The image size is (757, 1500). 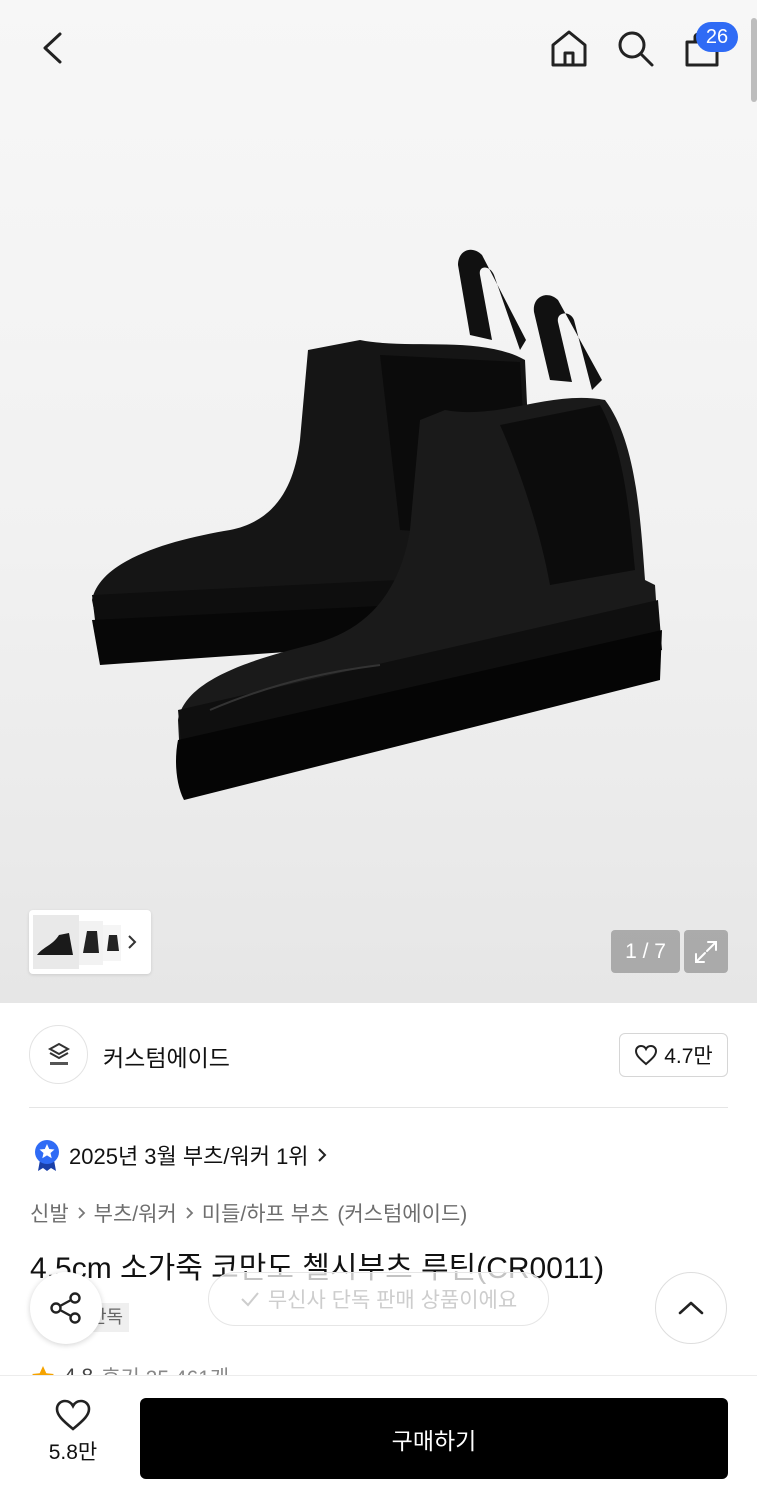 I want to click on wishlist-count: 5.8만, so click(x=73, y=1452).